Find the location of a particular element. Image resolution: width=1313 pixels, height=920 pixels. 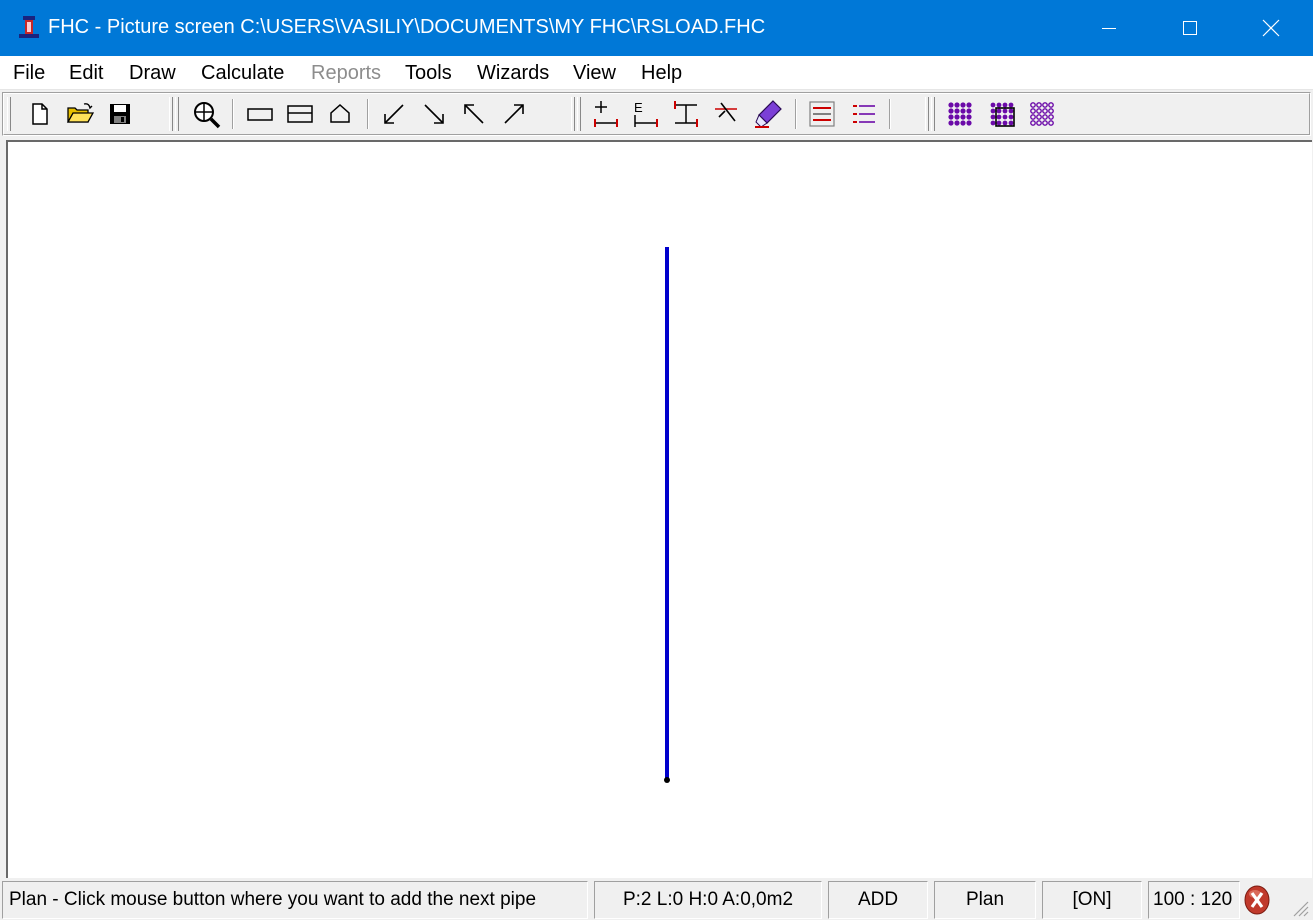

arrow-down-right-icon is located at coordinates (434, 114).